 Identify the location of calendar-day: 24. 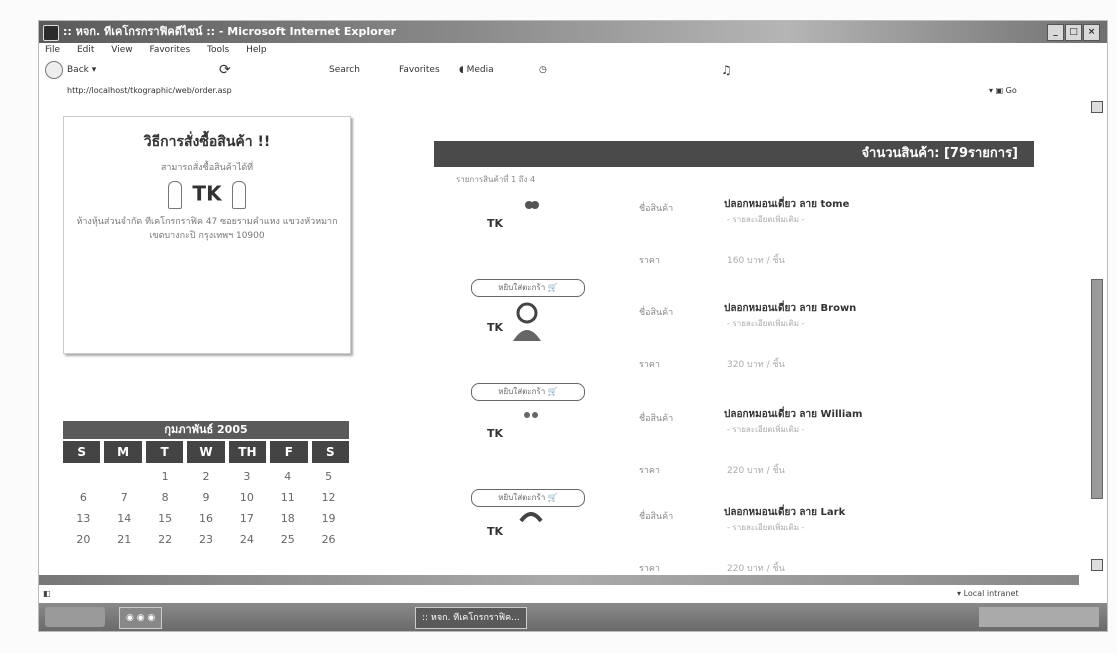
(246, 539).